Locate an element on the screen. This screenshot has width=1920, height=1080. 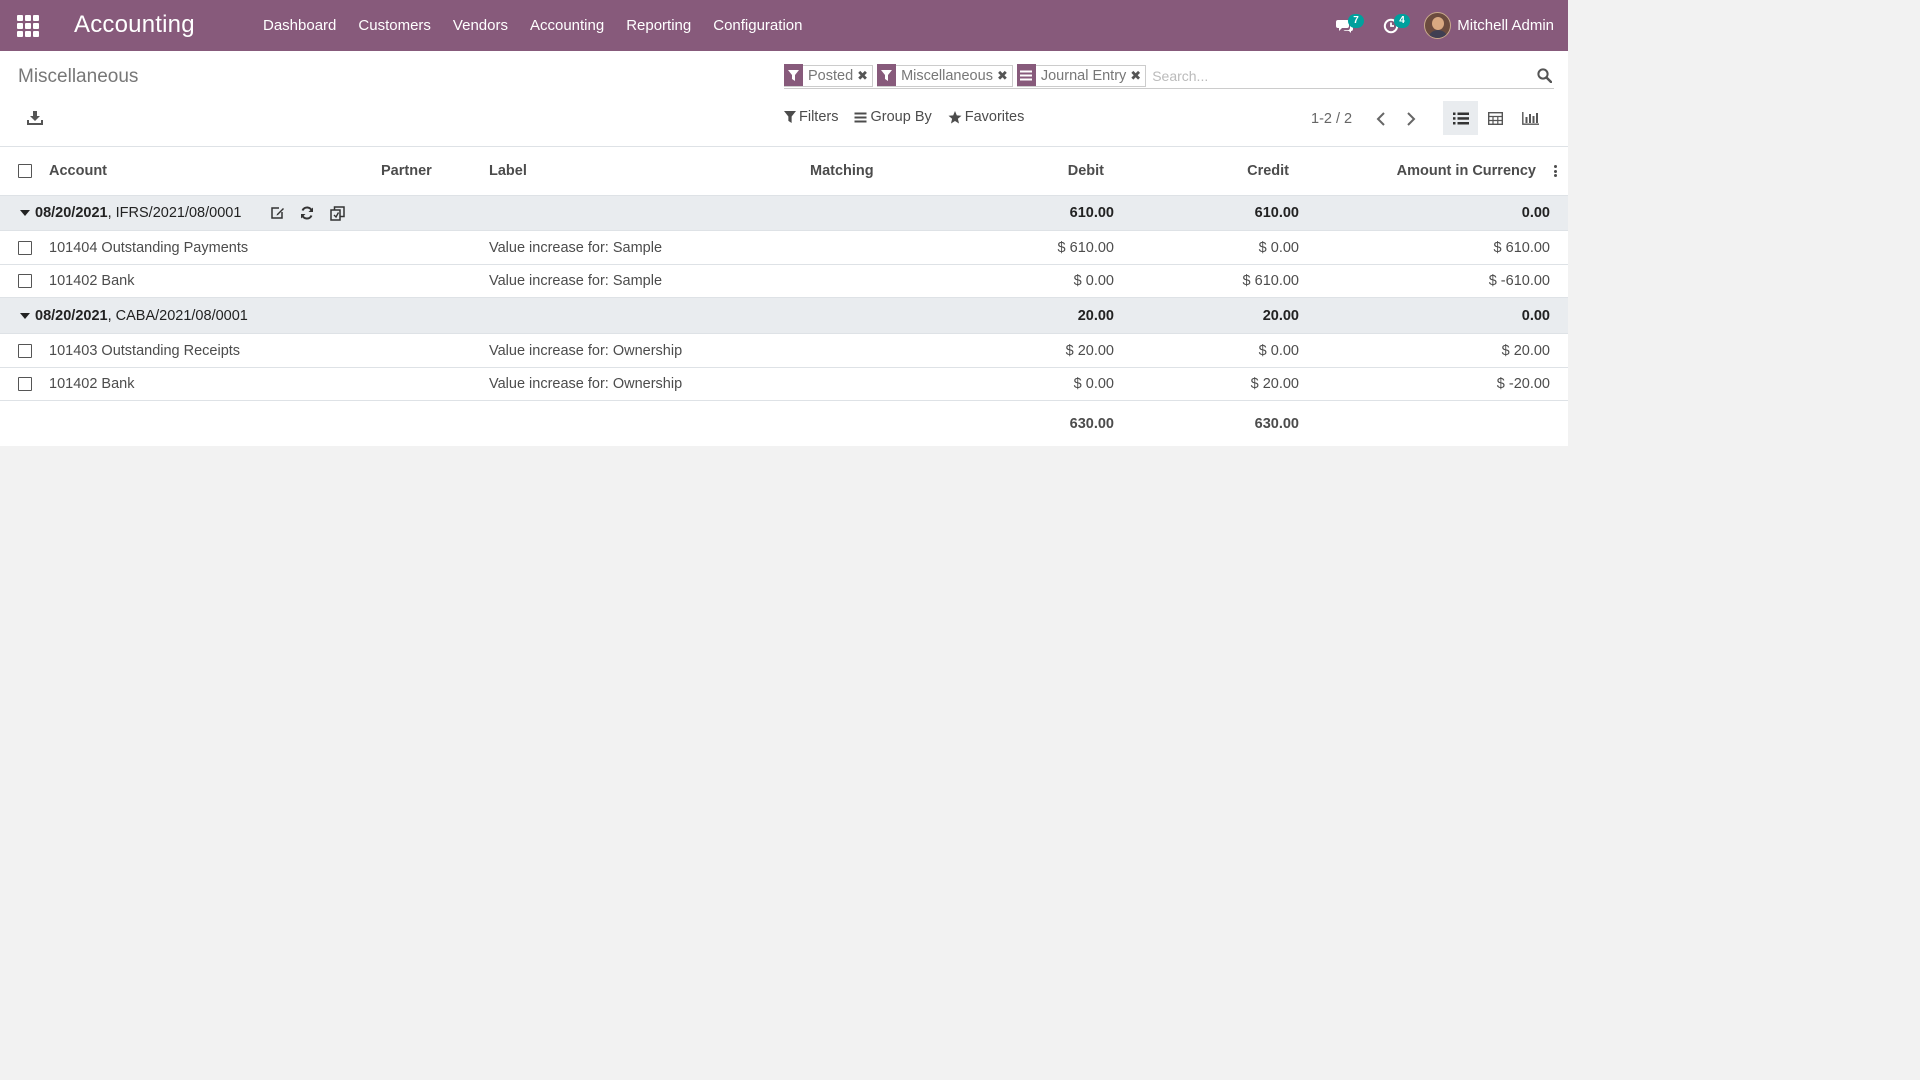
view-switcher is located at coordinates (1495, 118).